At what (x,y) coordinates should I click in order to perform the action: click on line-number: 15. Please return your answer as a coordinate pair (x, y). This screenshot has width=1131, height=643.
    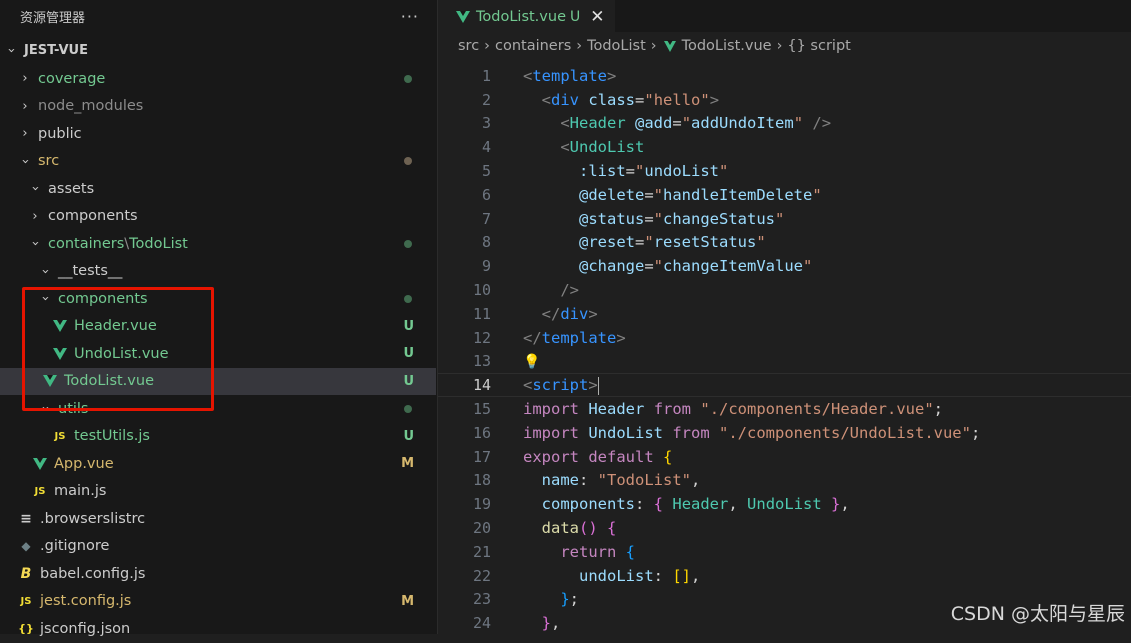
    Looking at the image, I should click on (481, 409).